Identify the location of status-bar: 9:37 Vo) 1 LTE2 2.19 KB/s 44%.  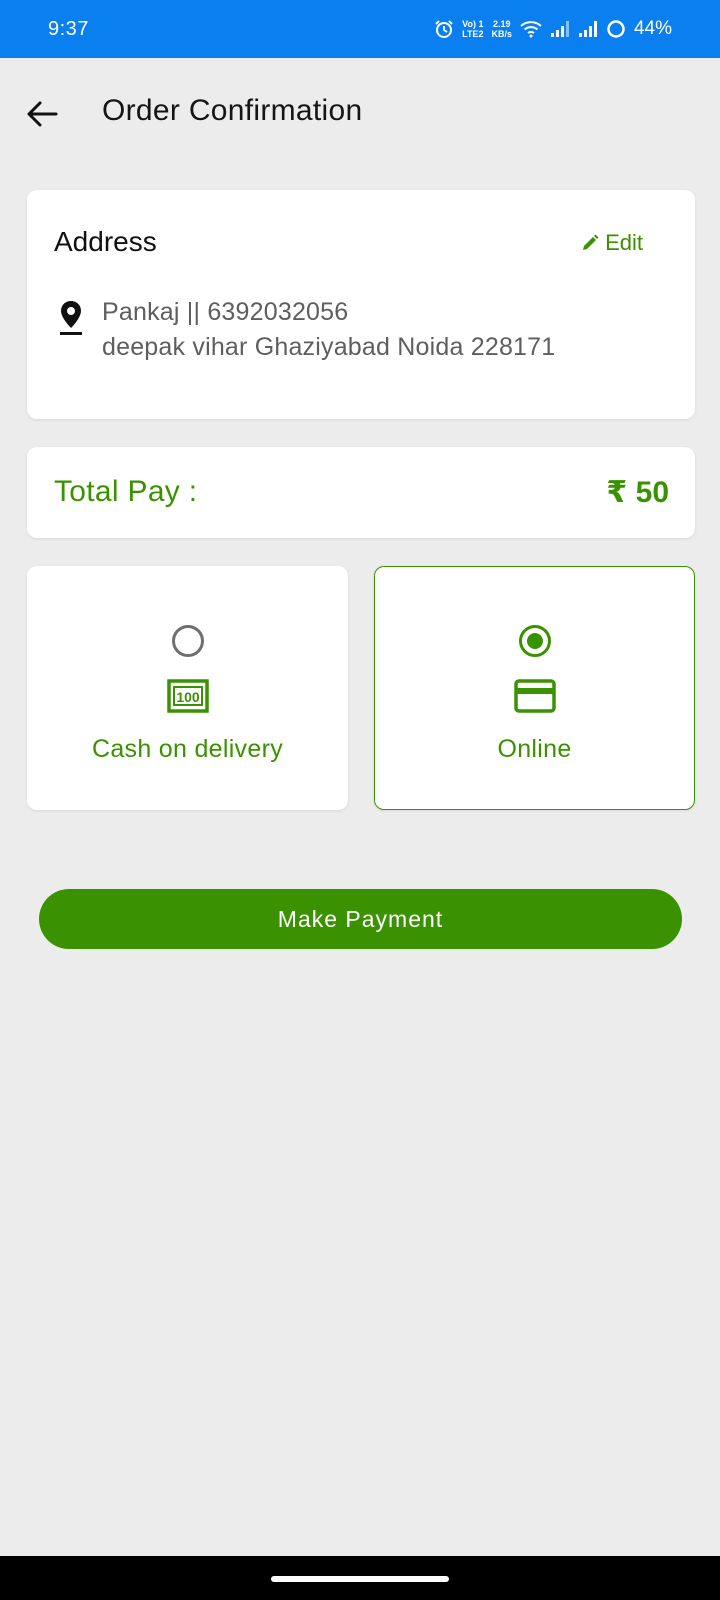
(360, 29).